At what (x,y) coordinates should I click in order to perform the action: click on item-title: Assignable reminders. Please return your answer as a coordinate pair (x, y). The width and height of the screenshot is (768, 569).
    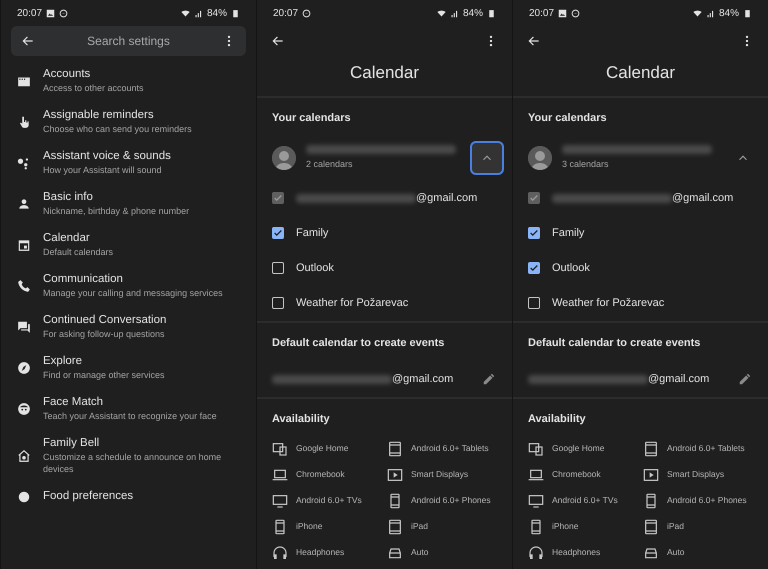
    Looking at the image, I should click on (99, 115).